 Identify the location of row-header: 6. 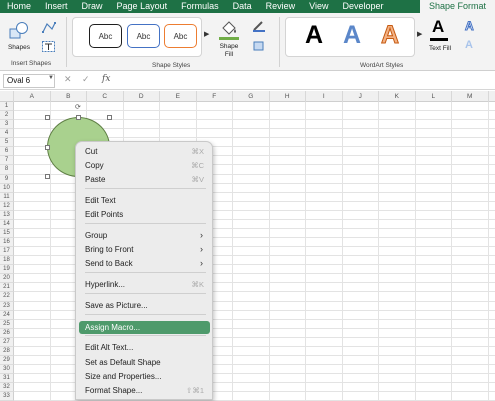
(7, 152).